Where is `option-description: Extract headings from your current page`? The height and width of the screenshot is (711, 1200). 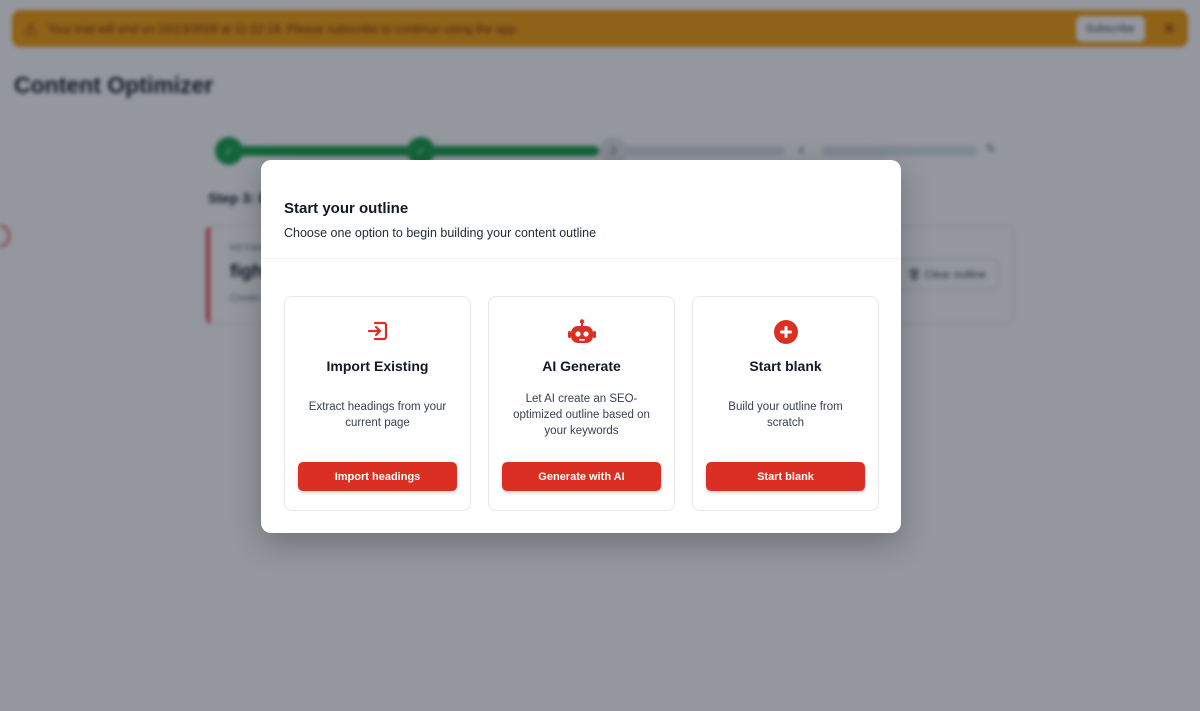
option-description: Extract headings from your current page is located at coordinates (377, 415).